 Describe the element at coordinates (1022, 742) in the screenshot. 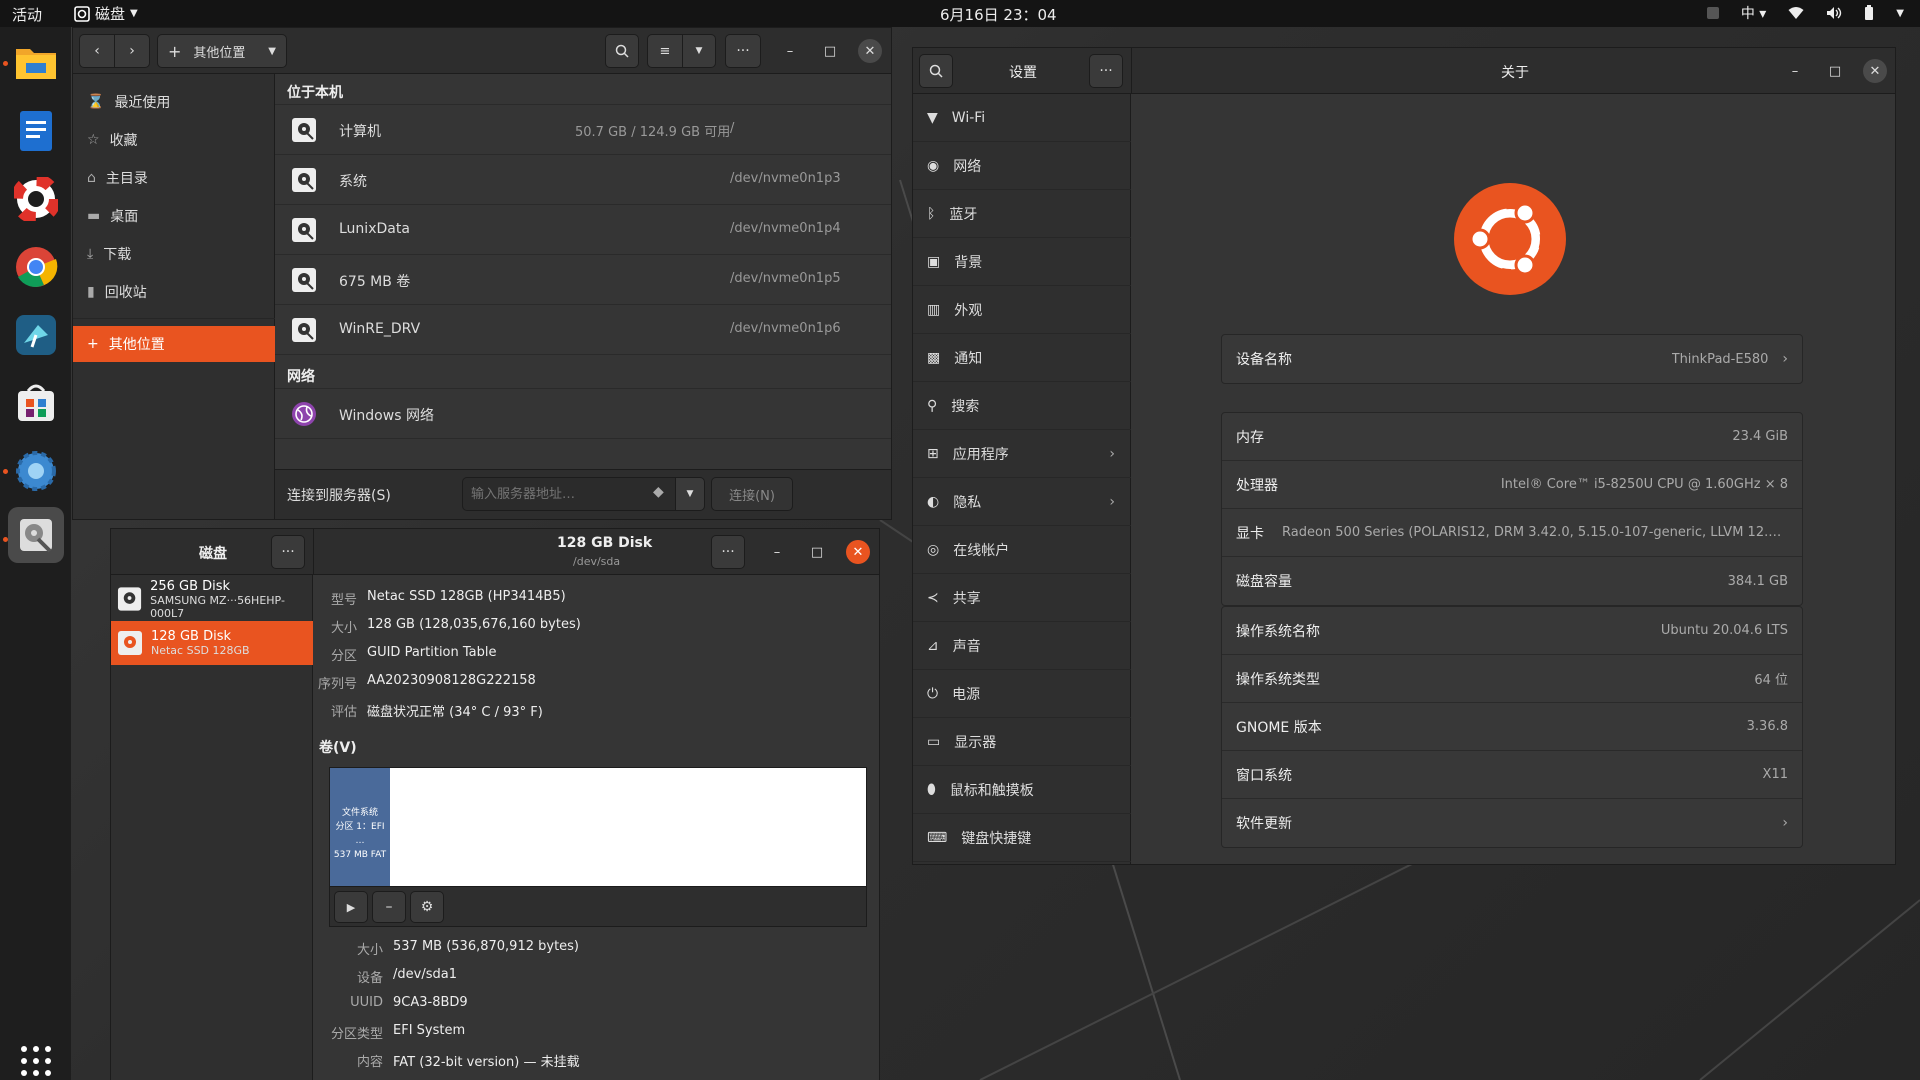

I see `sidebar-item-displays: ▭ 显示器` at that location.